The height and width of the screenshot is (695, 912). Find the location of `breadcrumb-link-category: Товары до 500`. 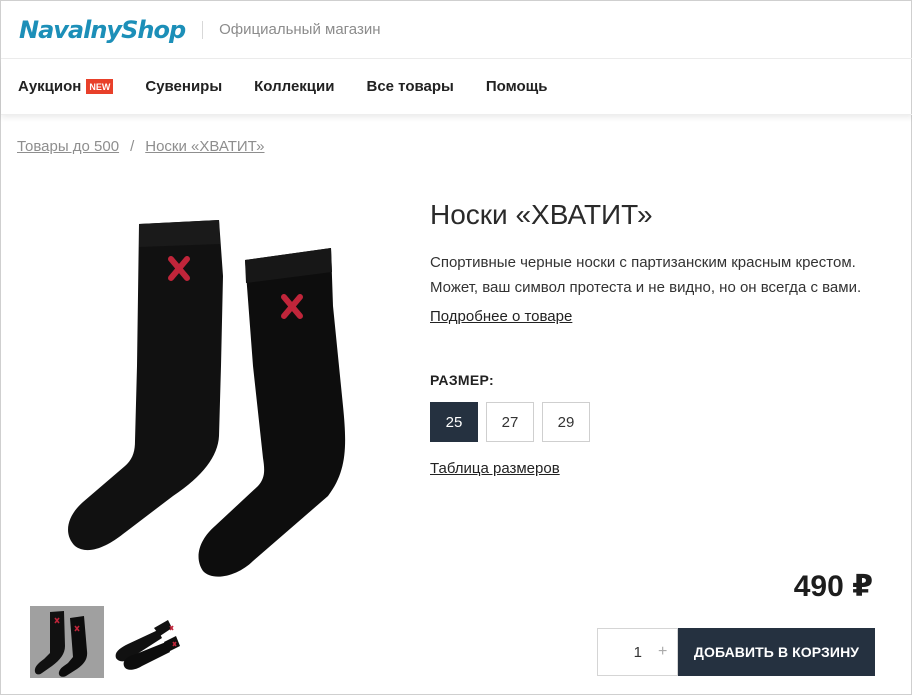

breadcrumb-link-category: Товары до 500 is located at coordinates (68, 146).